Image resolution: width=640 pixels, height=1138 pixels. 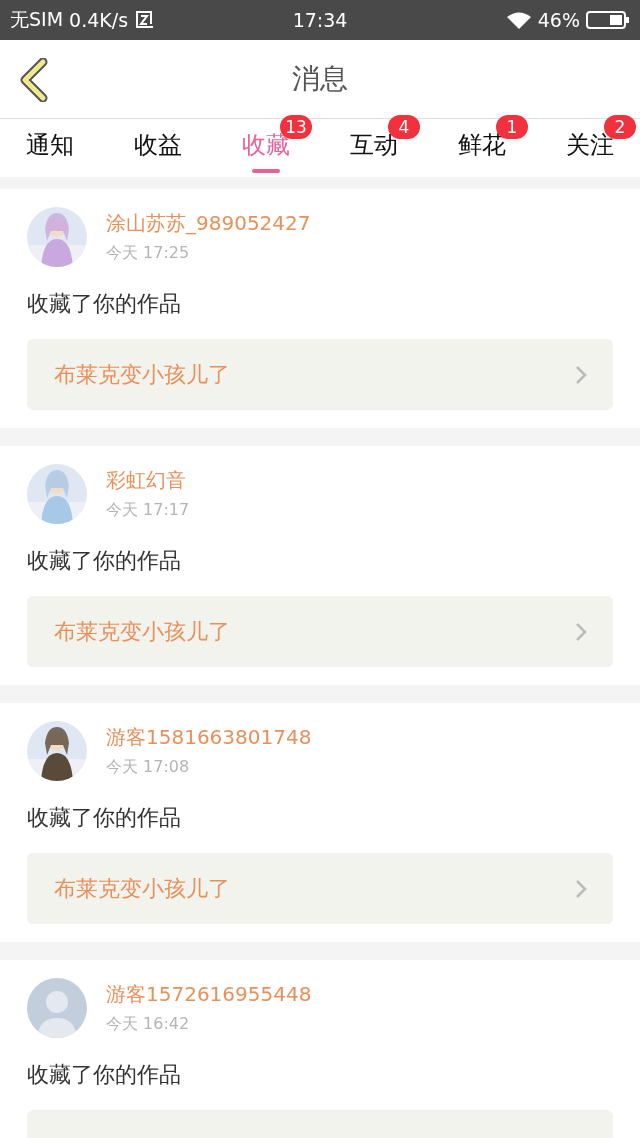 What do you see at coordinates (148, 767) in the screenshot?
I see `message-time: 今天 17:08` at bounding box center [148, 767].